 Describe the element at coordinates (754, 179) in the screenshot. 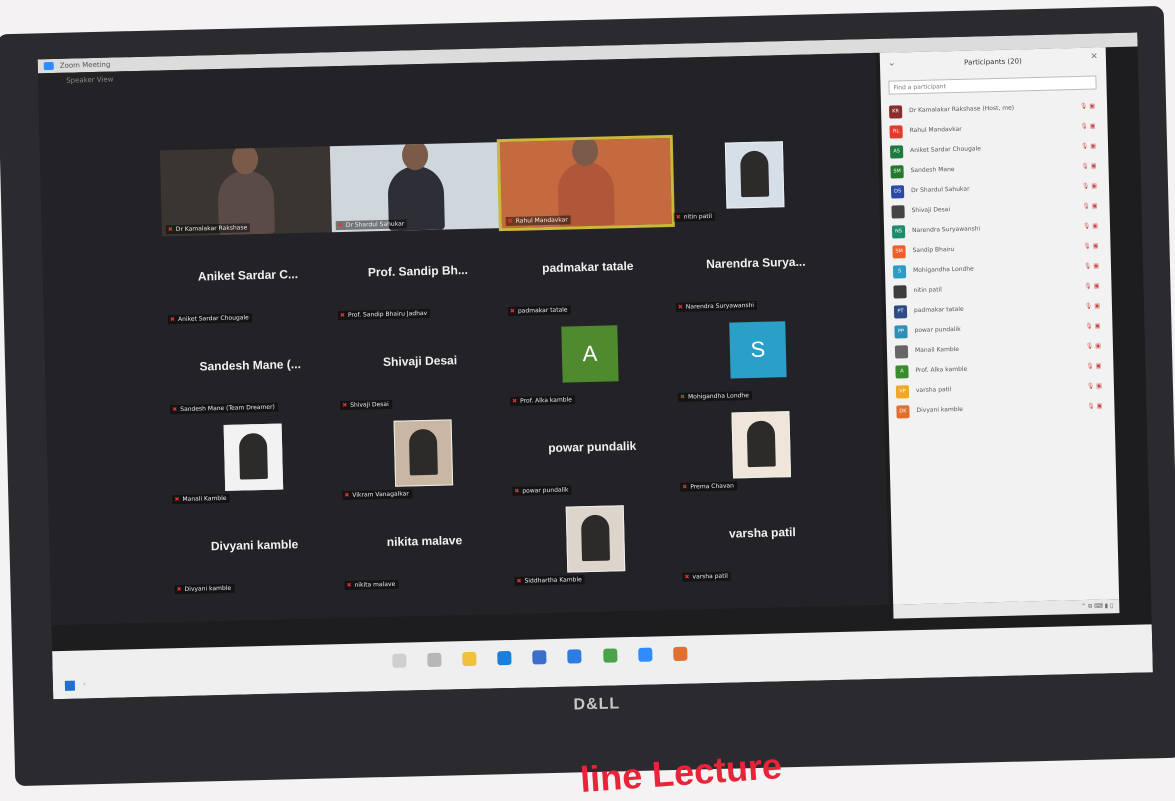

I see `participant-tile: ✖ nitin patil` at that location.